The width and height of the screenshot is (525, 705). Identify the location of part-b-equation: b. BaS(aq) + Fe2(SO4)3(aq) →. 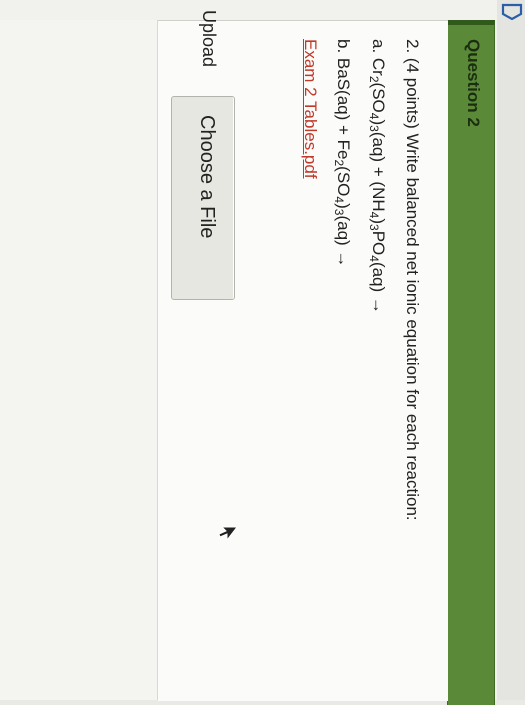
(342, 153).